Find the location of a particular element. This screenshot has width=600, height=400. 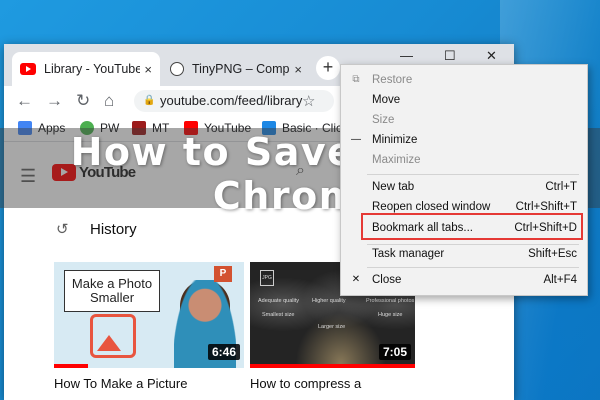

close-icon: ✕ is located at coordinates (356, 279).